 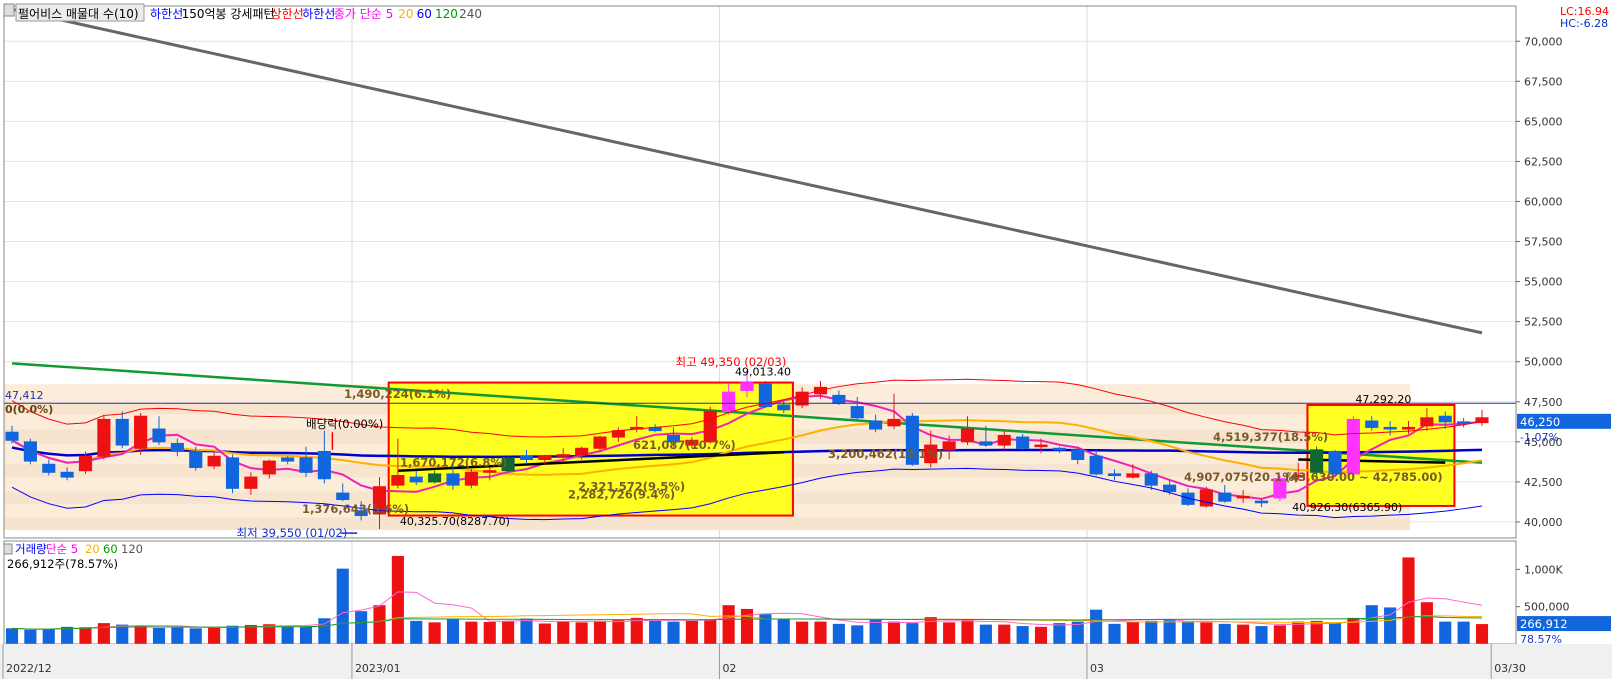 I want to click on vp-label: 4,907,075(20.1%), so click(x=1241, y=477).